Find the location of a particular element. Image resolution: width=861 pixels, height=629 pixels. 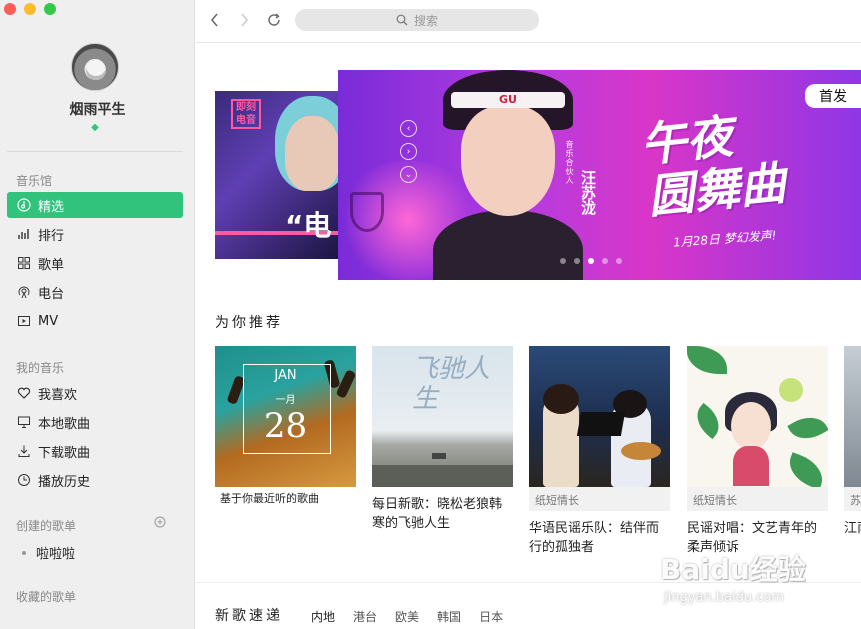

sidebar-item-history: 播放历史 is located at coordinates (95, 480).